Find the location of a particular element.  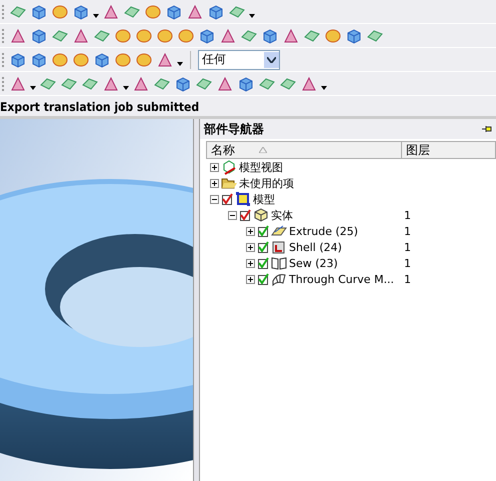

column-header: 图层 is located at coordinates (416, 150).